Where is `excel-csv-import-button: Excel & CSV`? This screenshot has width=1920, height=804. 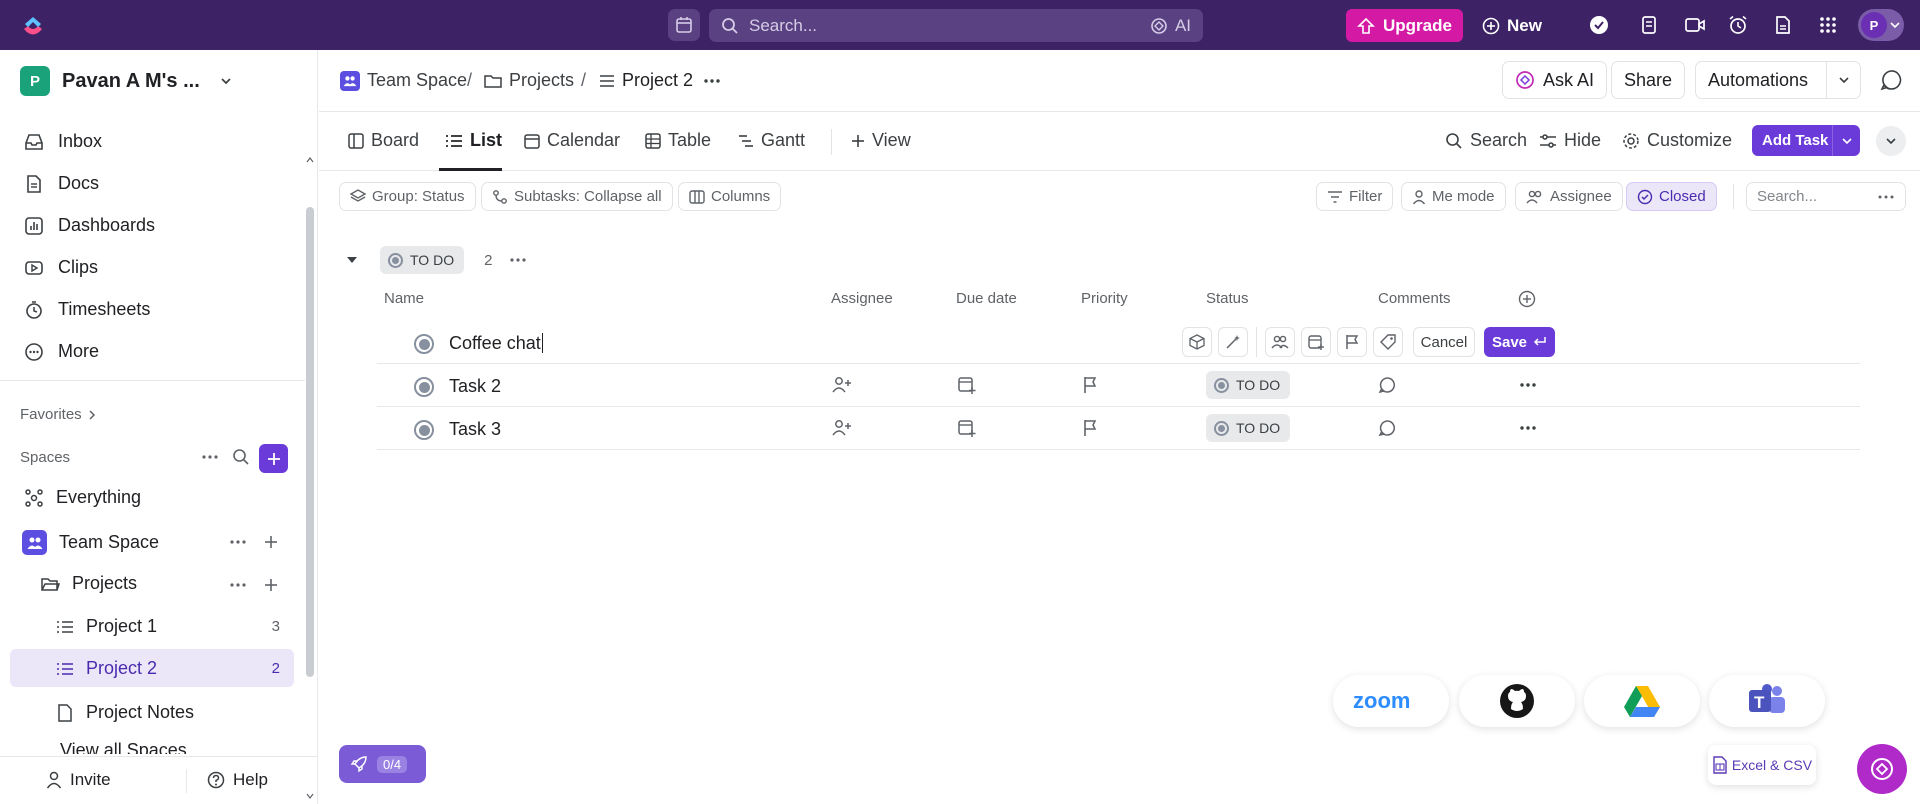 excel-csv-import-button: Excel & CSV is located at coordinates (1762, 765).